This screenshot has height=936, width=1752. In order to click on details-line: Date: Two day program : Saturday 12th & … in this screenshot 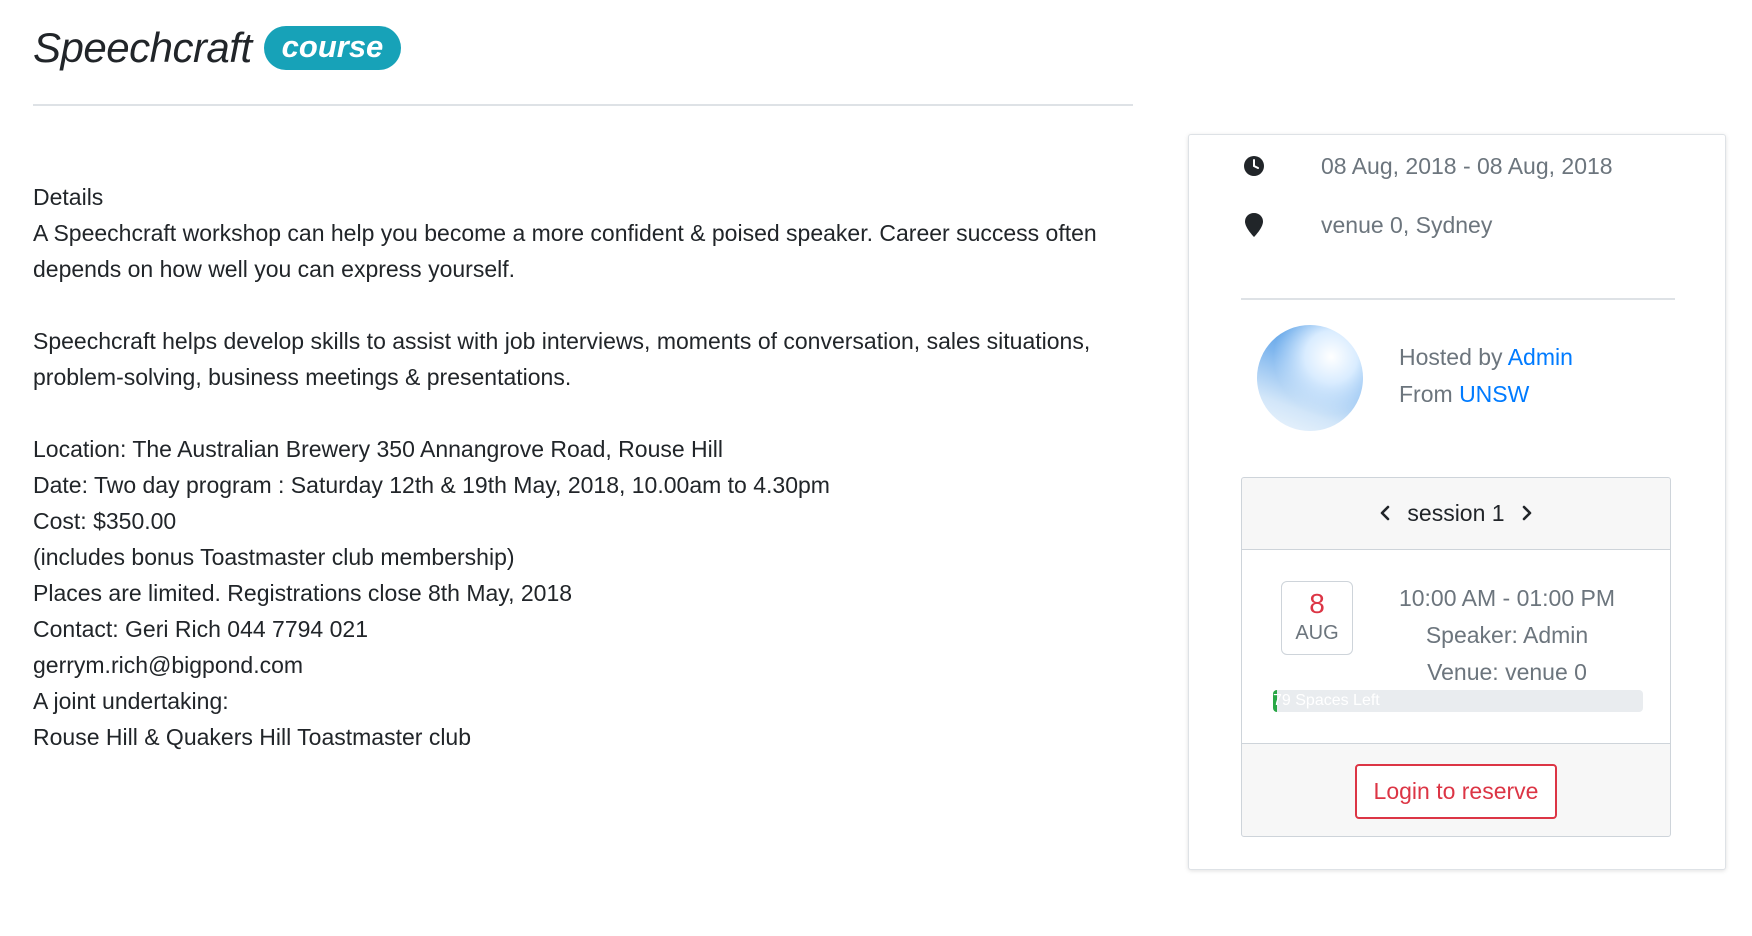, I will do `click(431, 485)`.